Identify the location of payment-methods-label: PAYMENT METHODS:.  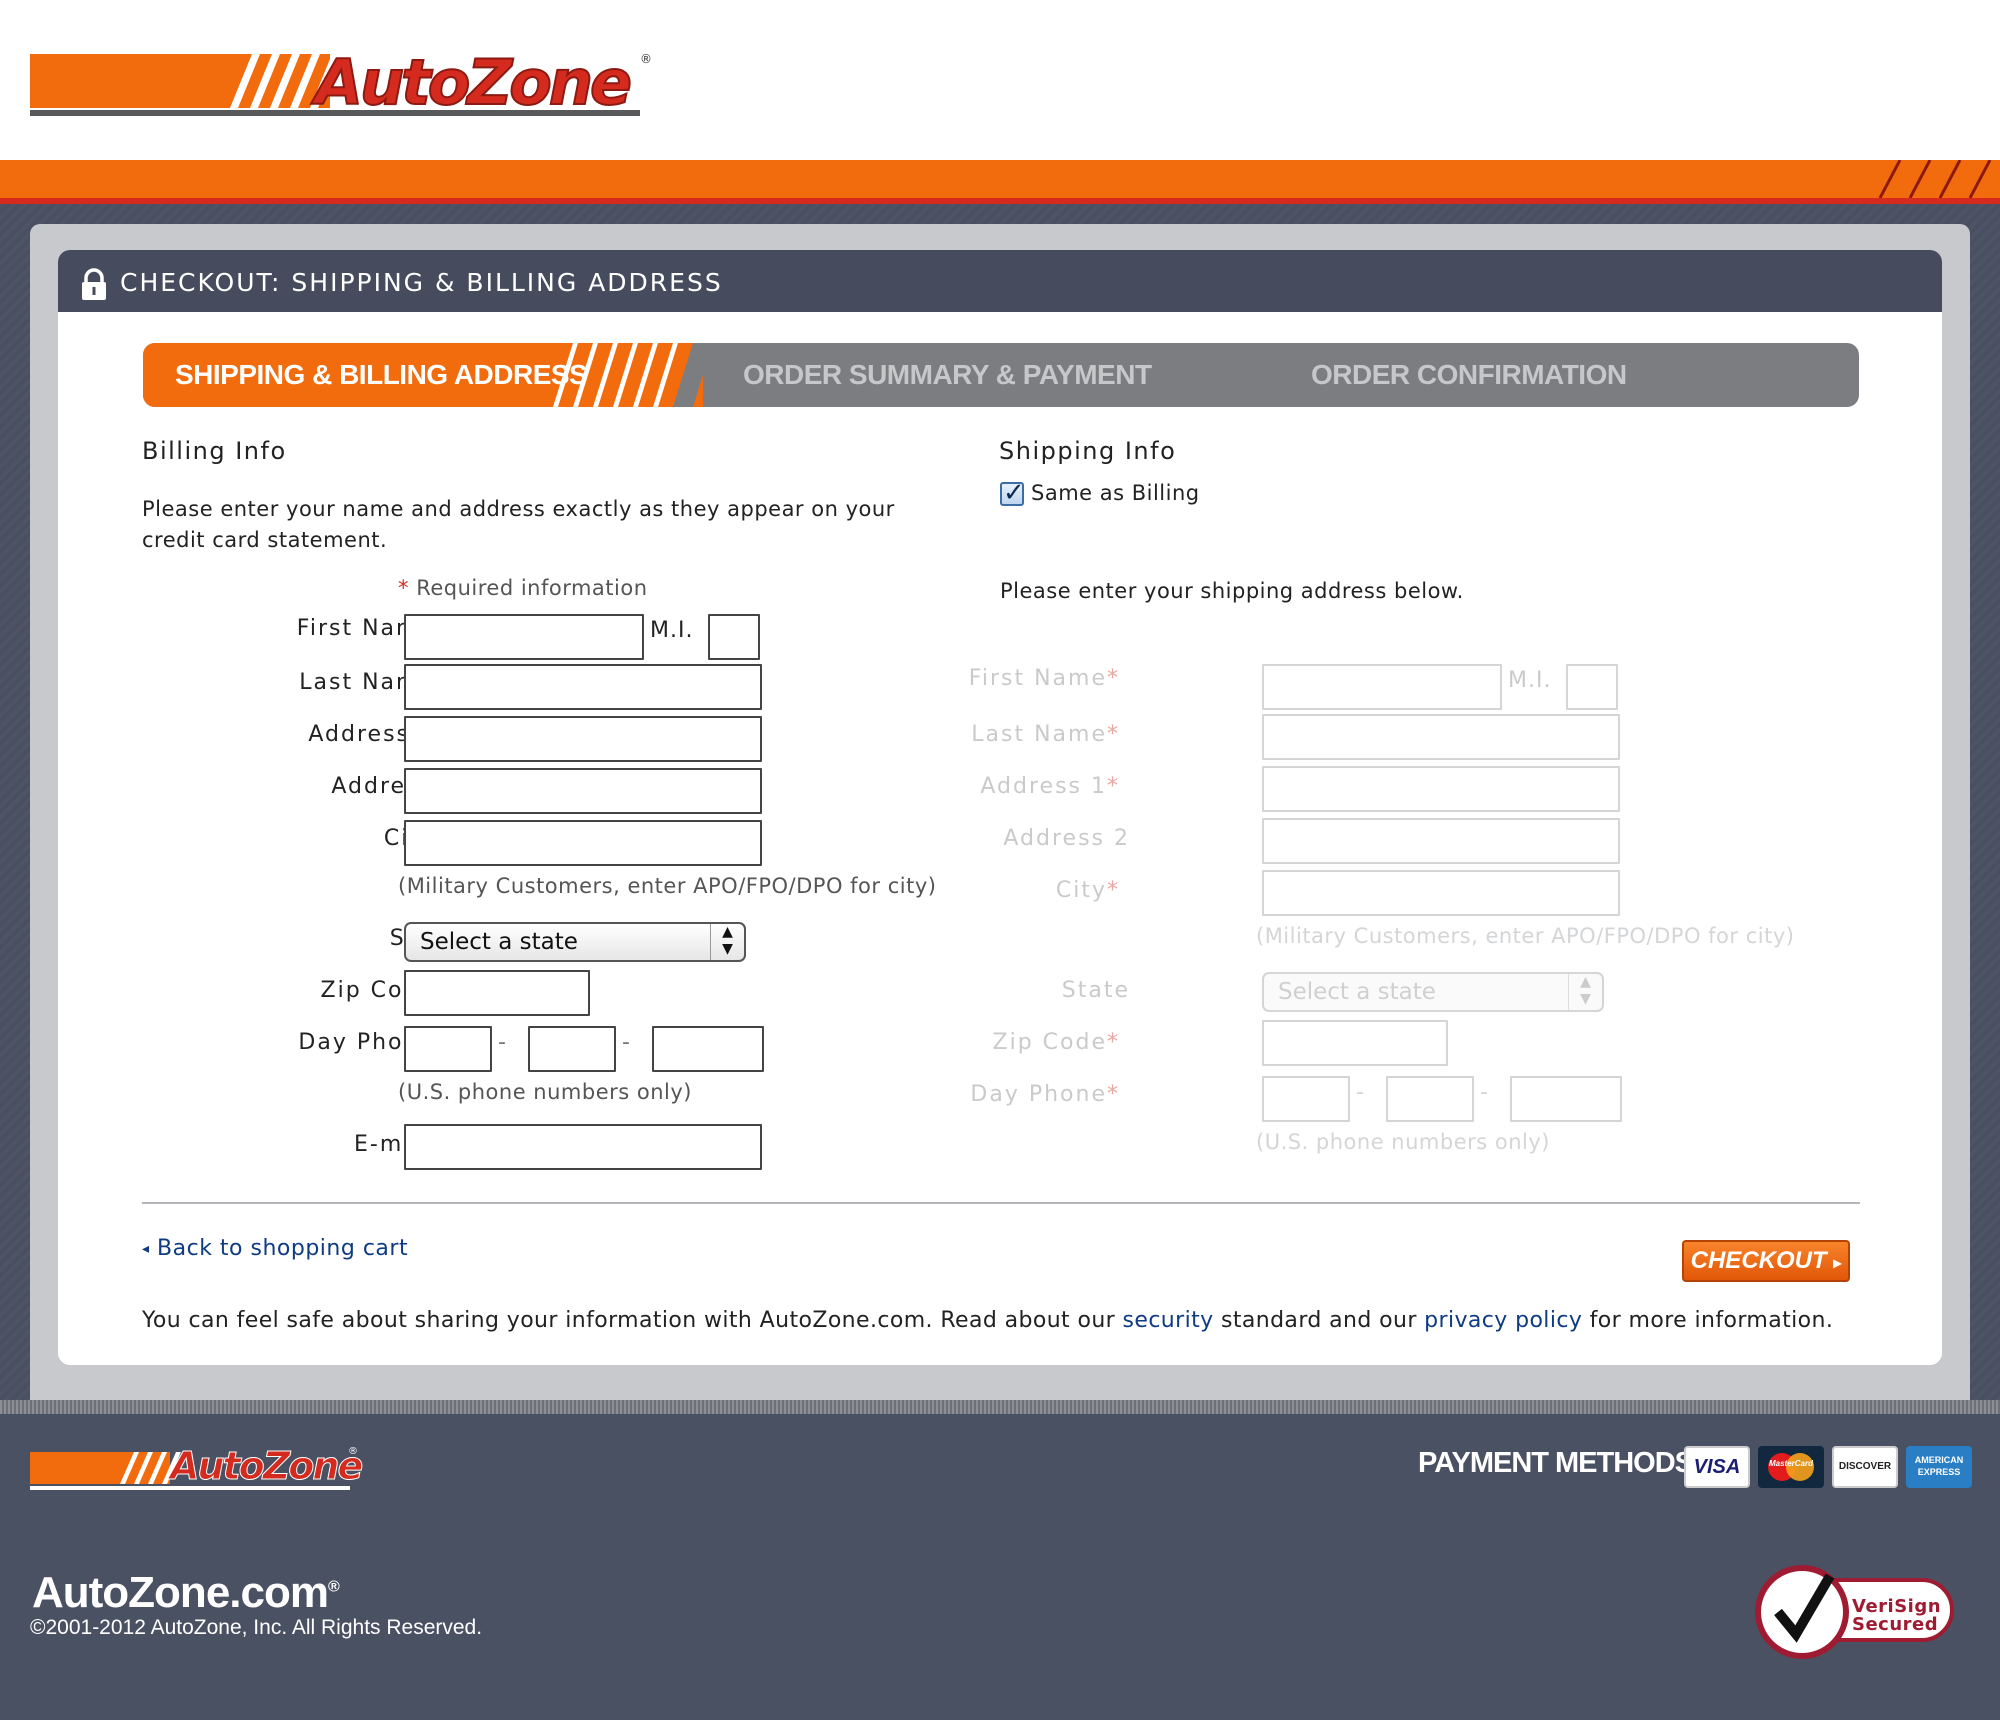
(1560, 1463).